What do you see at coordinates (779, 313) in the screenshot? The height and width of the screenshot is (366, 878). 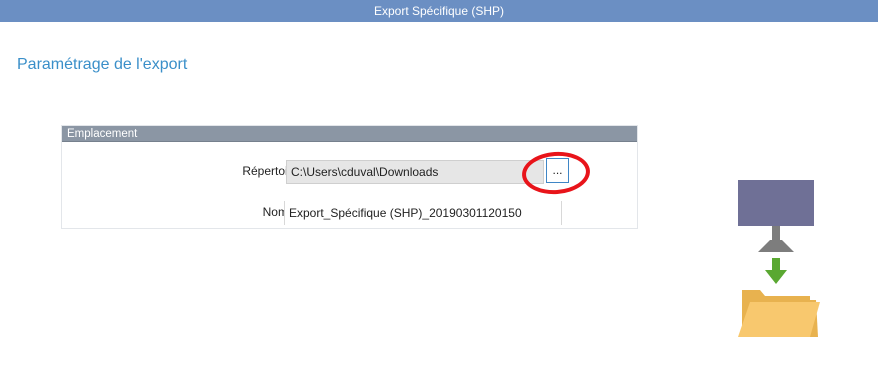 I see `folder-icon` at bounding box center [779, 313].